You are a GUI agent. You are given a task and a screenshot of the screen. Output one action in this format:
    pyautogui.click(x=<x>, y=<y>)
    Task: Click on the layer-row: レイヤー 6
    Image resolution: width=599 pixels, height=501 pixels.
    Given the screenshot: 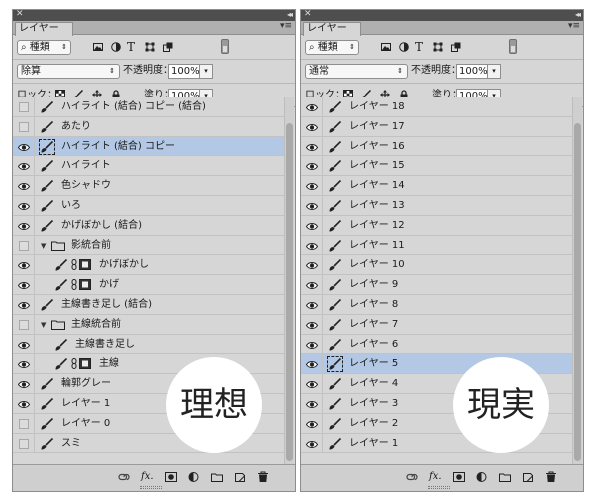 What is the action you would take?
    pyautogui.click(x=437, y=344)
    